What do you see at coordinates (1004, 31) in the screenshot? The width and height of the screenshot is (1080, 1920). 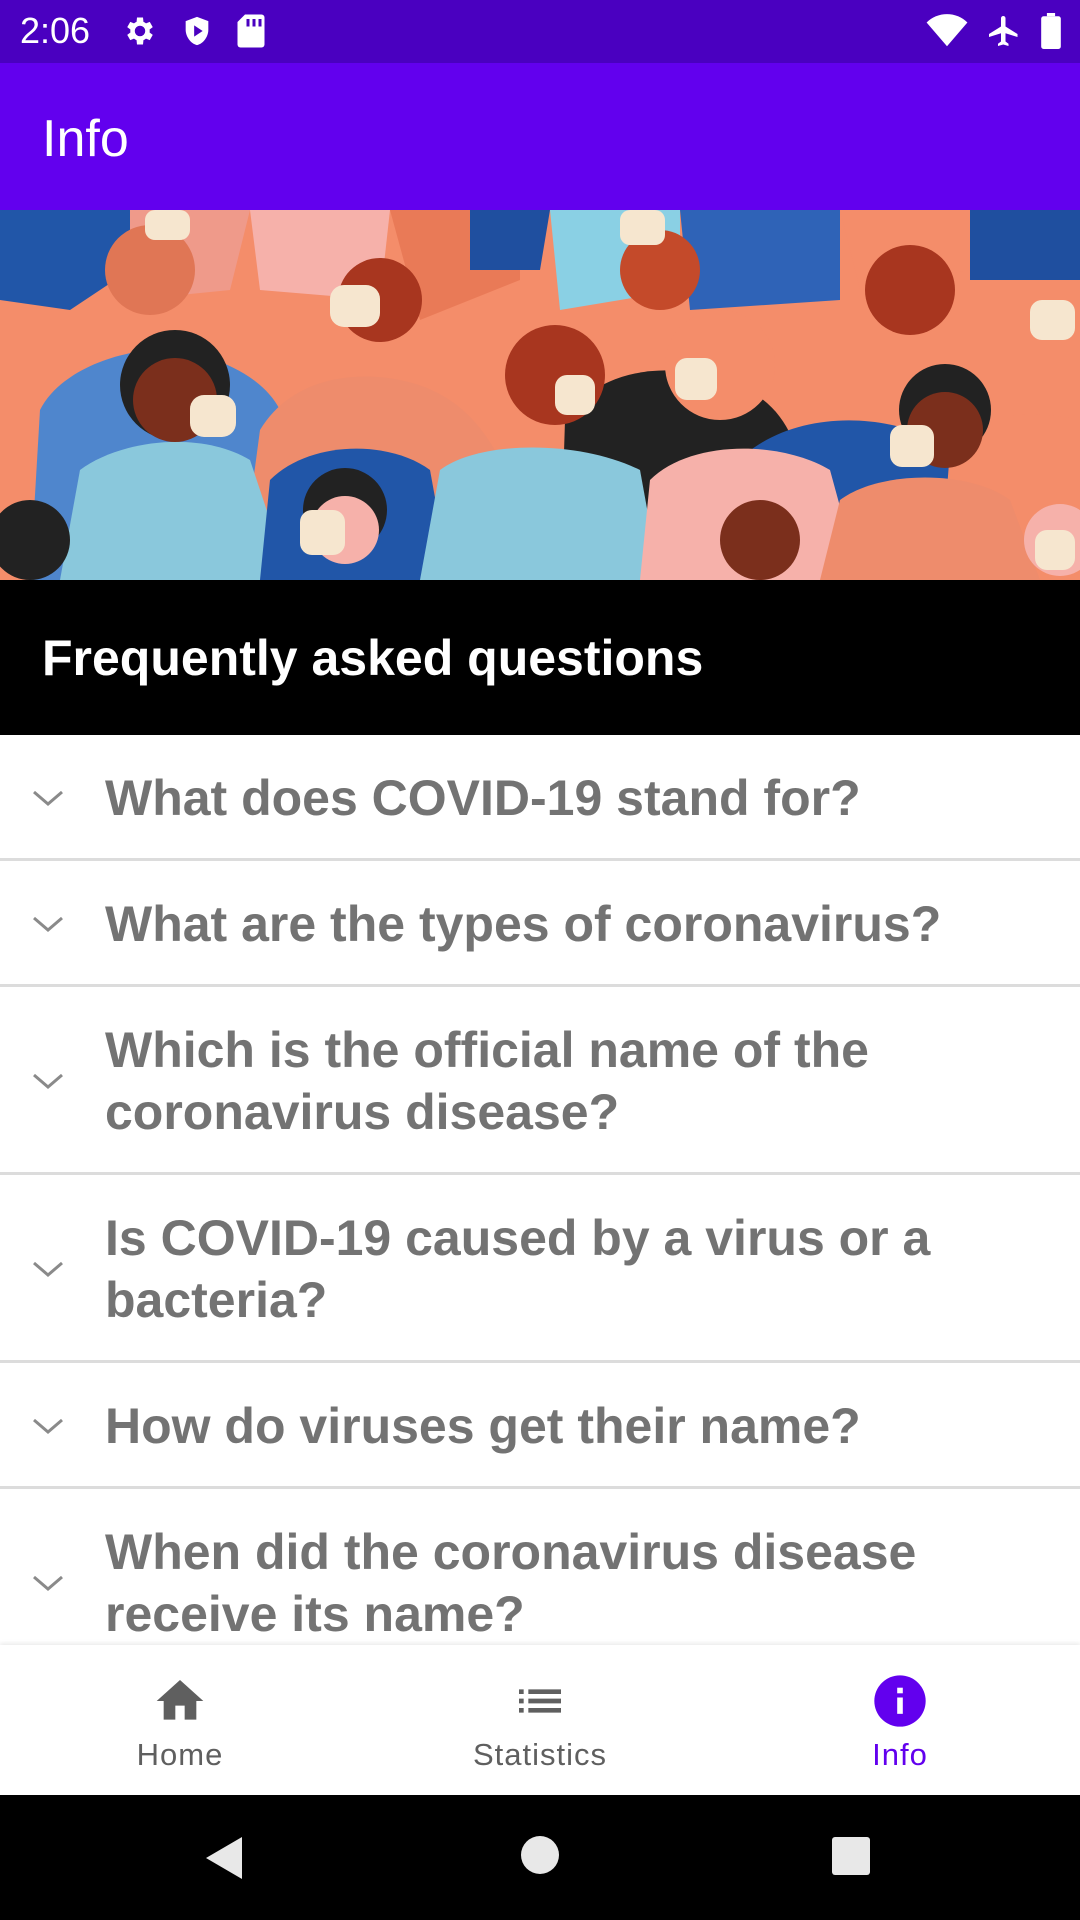 I see `airplane-icon` at bounding box center [1004, 31].